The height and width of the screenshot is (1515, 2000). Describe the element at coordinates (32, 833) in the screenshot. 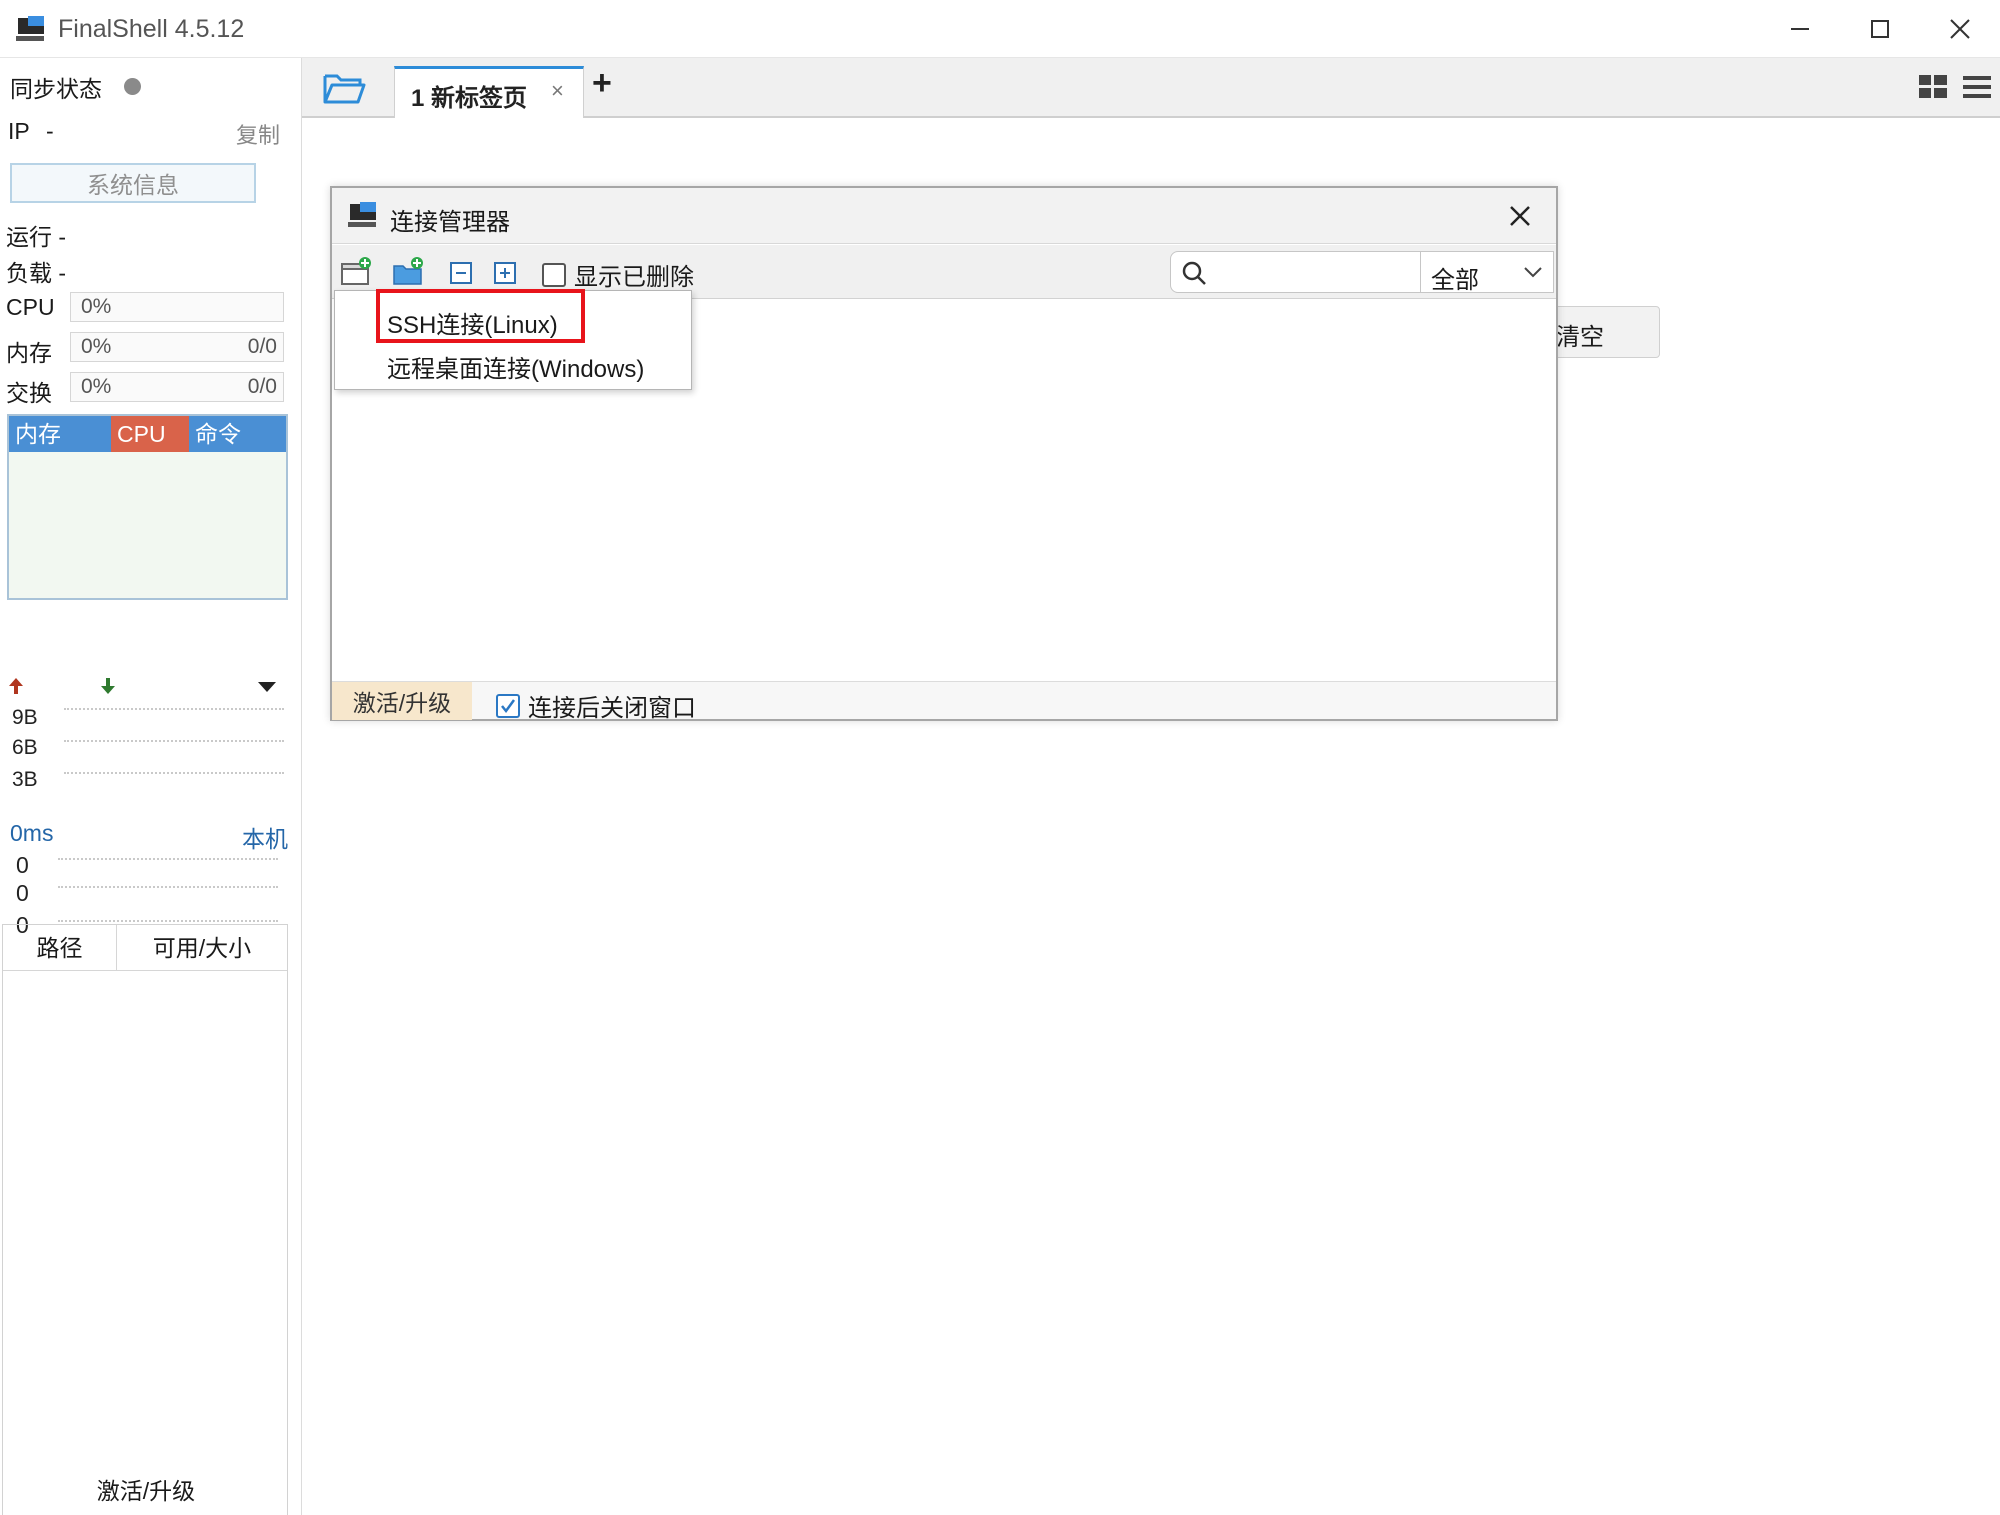

I see `latency-value: 0ms` at that location.